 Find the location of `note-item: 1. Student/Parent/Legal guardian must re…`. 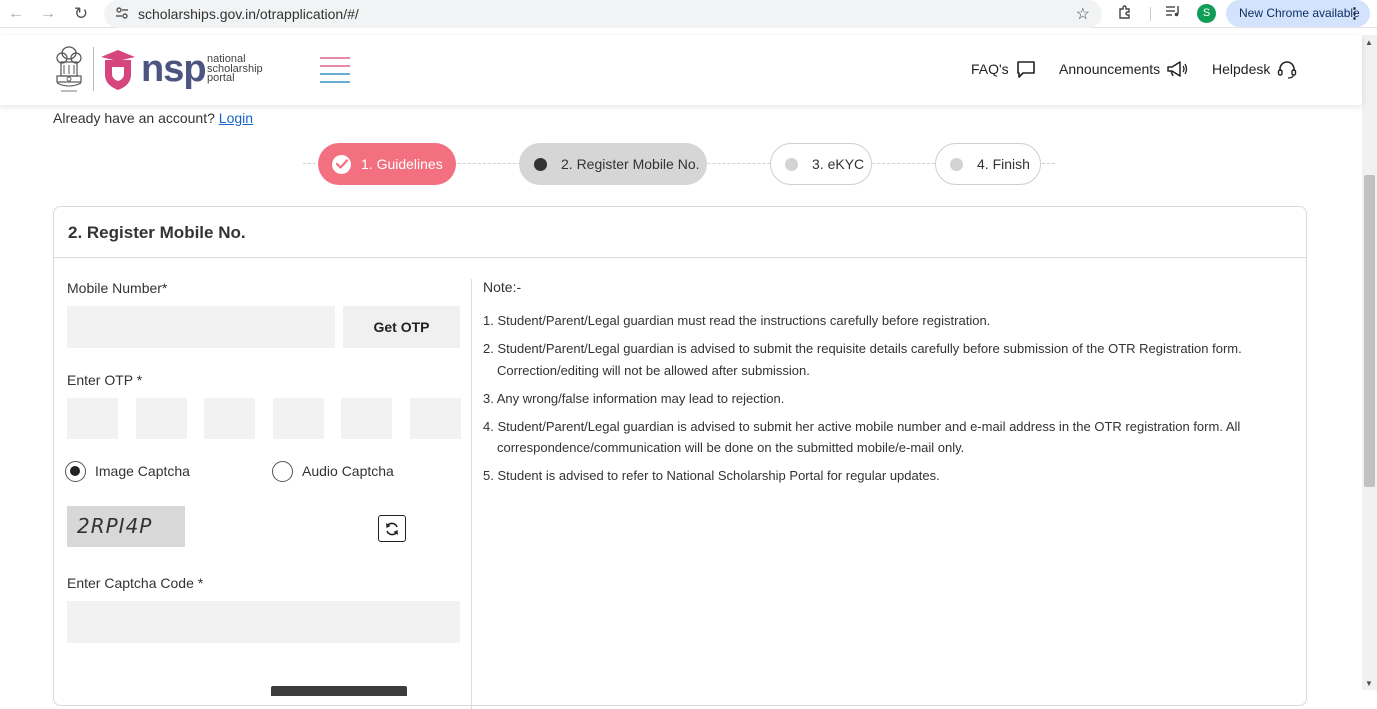

note-item: 1. Student/Parent/Legal guardian must re… is located at coordinates (737, 320).